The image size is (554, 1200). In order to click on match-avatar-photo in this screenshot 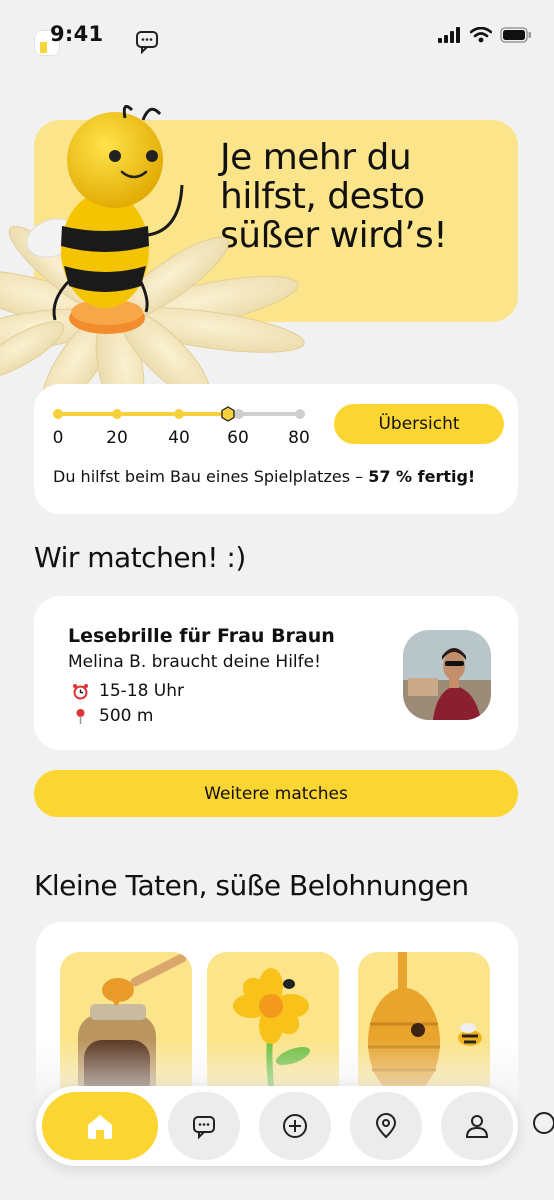, I will do `click(447, 675)`.